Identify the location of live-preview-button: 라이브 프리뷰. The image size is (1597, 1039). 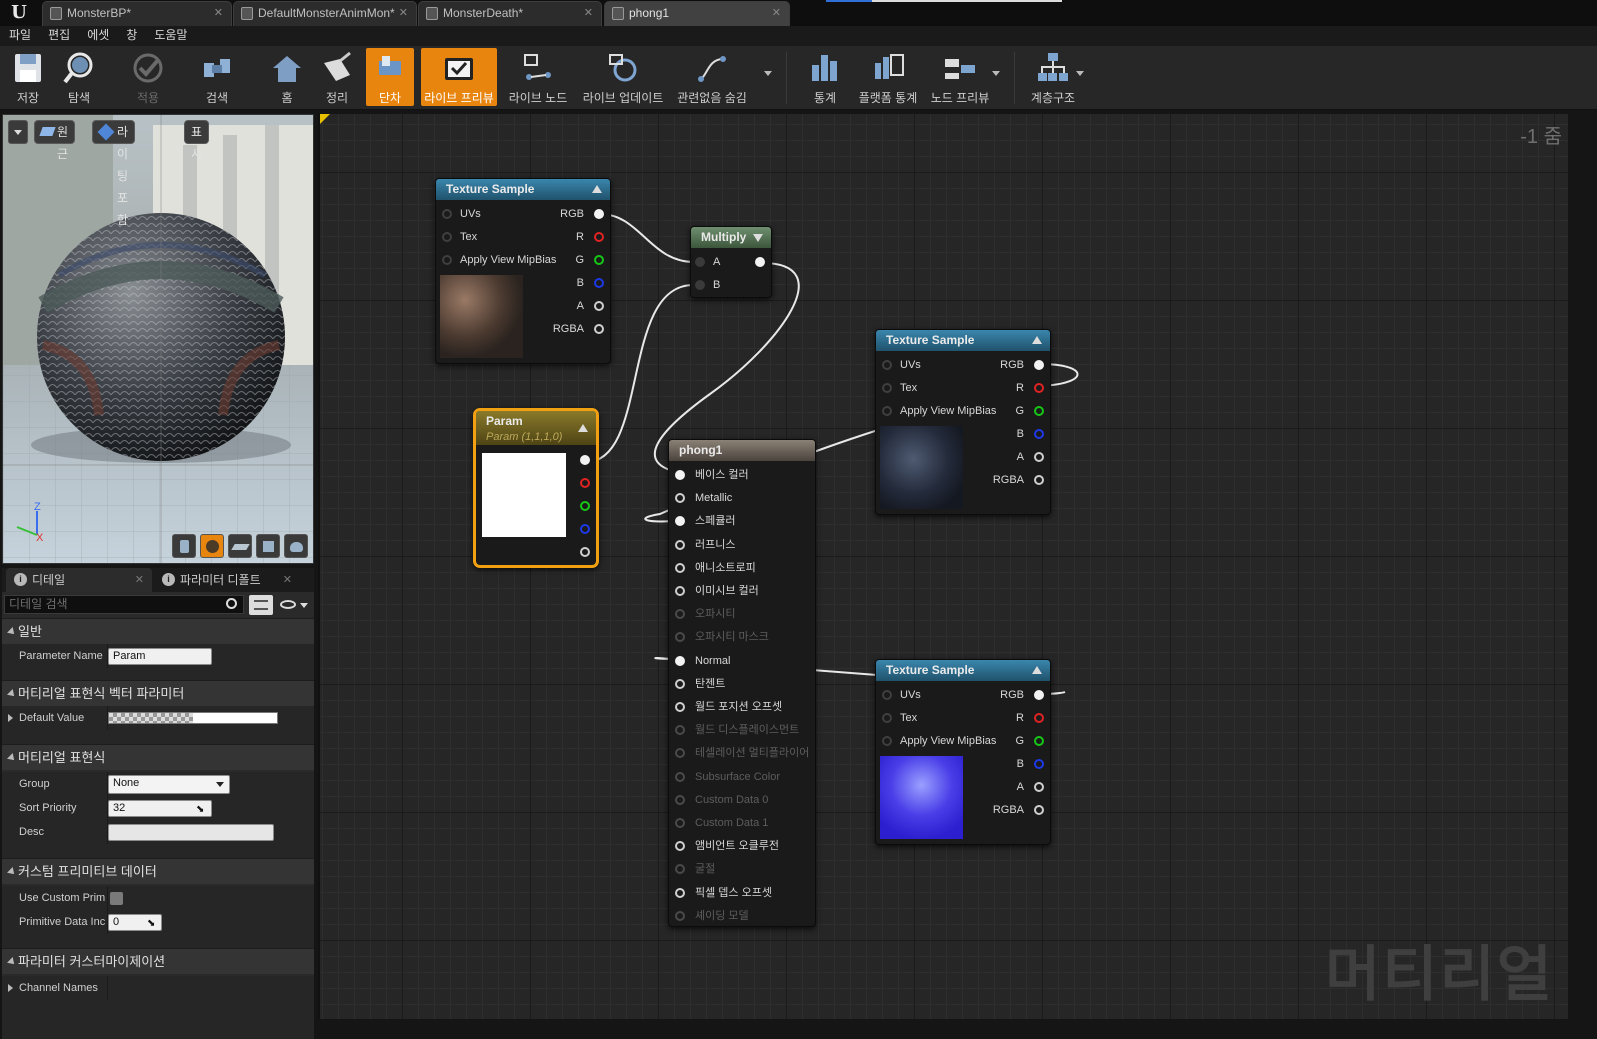
(459, 77).